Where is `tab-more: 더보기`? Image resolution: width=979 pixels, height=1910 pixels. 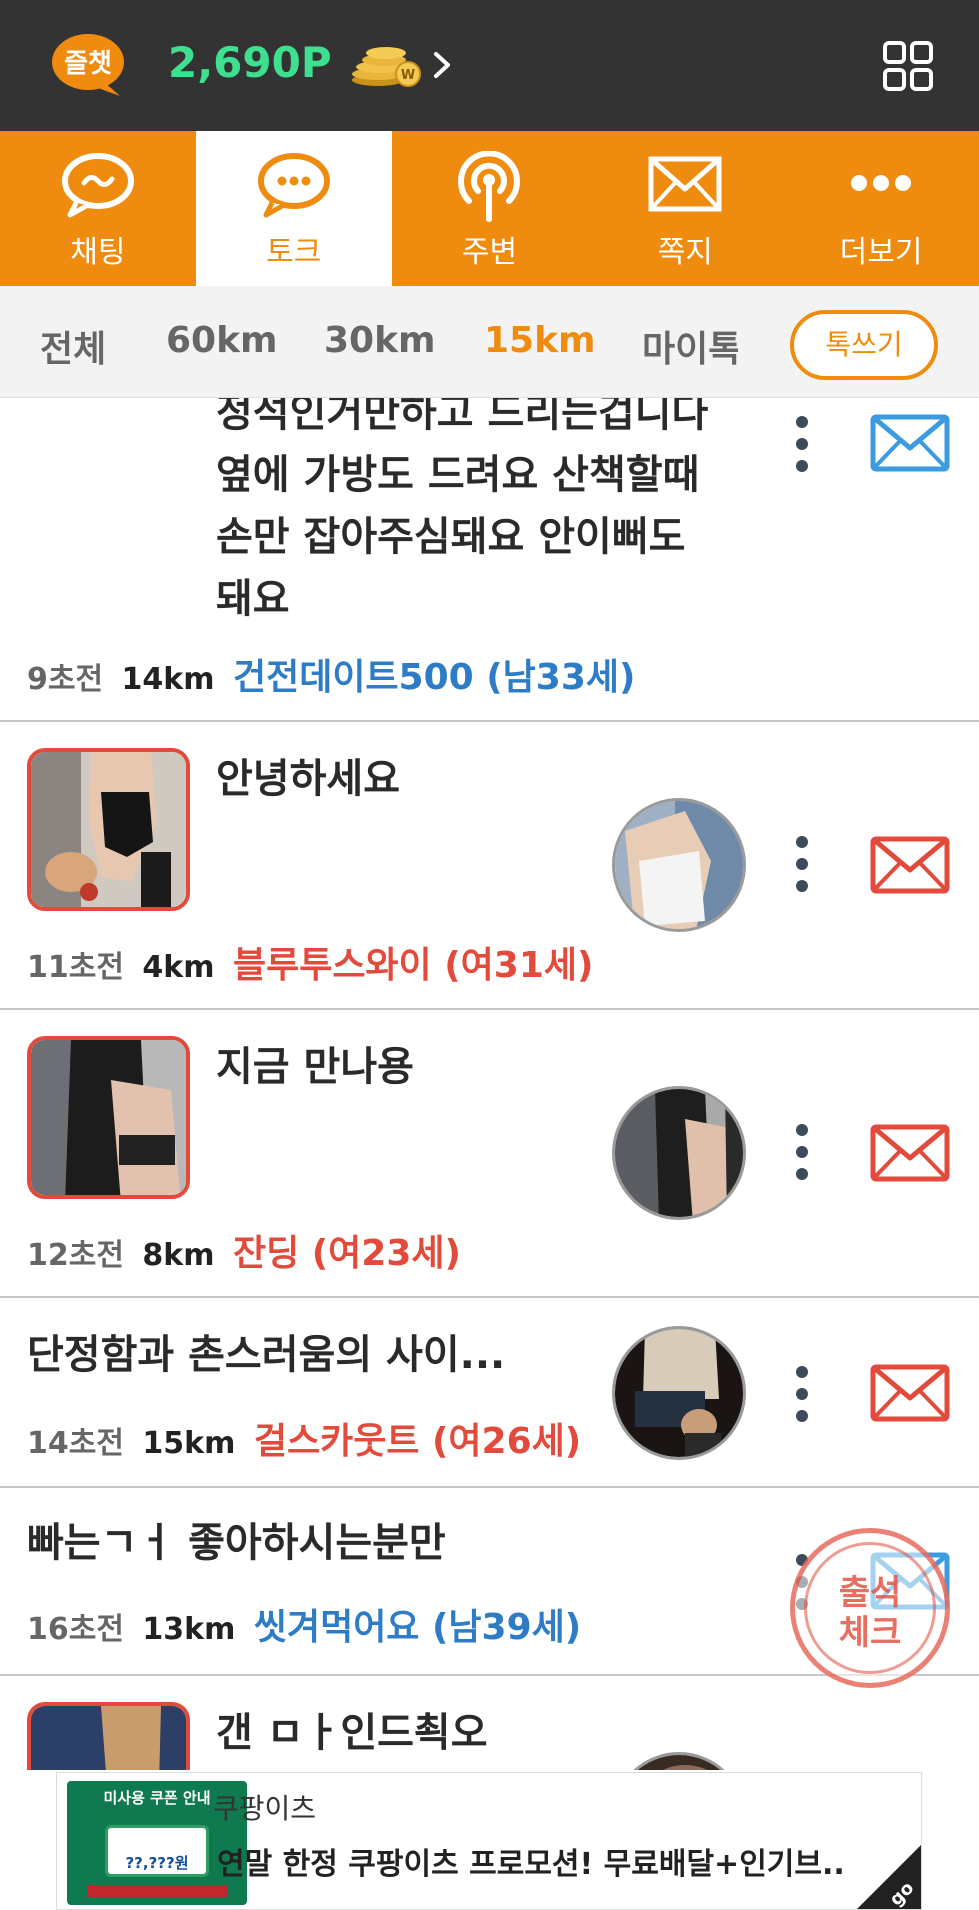 tab-more: 더보기 is located at coordinates (881, 208).